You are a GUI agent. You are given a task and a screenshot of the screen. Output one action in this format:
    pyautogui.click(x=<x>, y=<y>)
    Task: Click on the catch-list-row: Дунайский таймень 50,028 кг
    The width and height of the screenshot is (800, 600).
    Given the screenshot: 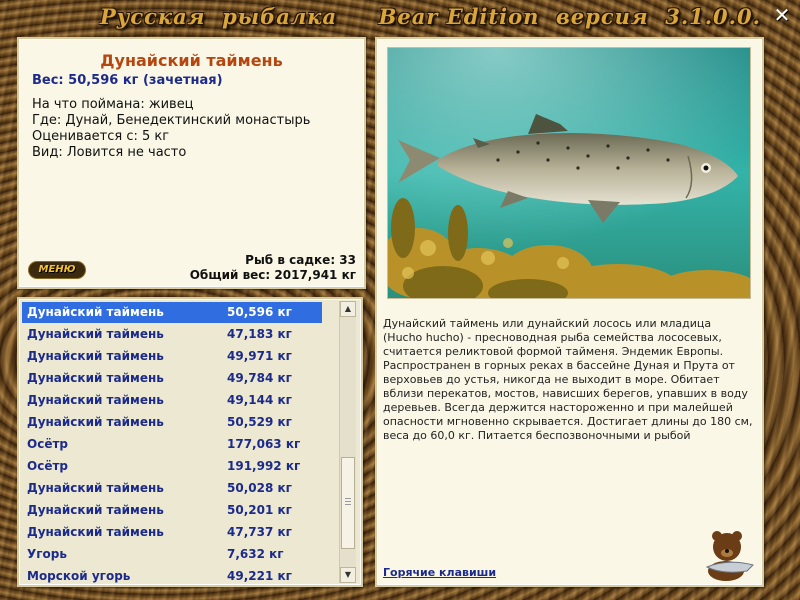 What is the action you would take?
    pyautogui.click(x=172, y=488)
    